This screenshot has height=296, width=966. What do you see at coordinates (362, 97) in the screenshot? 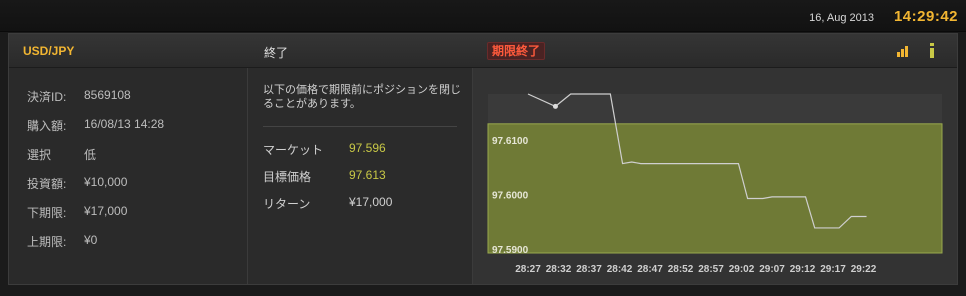
I see `close-note: 以下の価格で期限前にポジションを閉じることがあります。` at bounding box center [362, 97].